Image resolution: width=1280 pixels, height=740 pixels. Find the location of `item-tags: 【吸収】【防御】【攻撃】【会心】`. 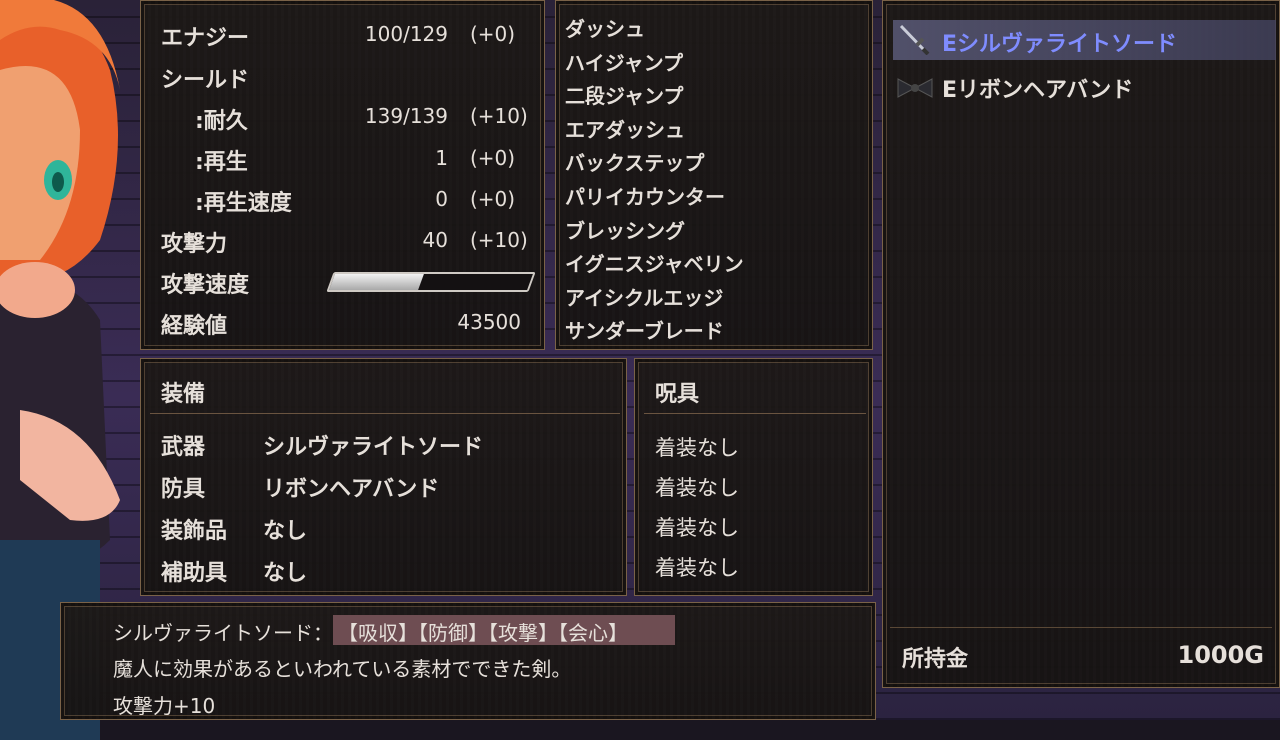

item-tags: 【吸収】【防御】【攻撃】【会心】 is located at coordinates (483, 633).